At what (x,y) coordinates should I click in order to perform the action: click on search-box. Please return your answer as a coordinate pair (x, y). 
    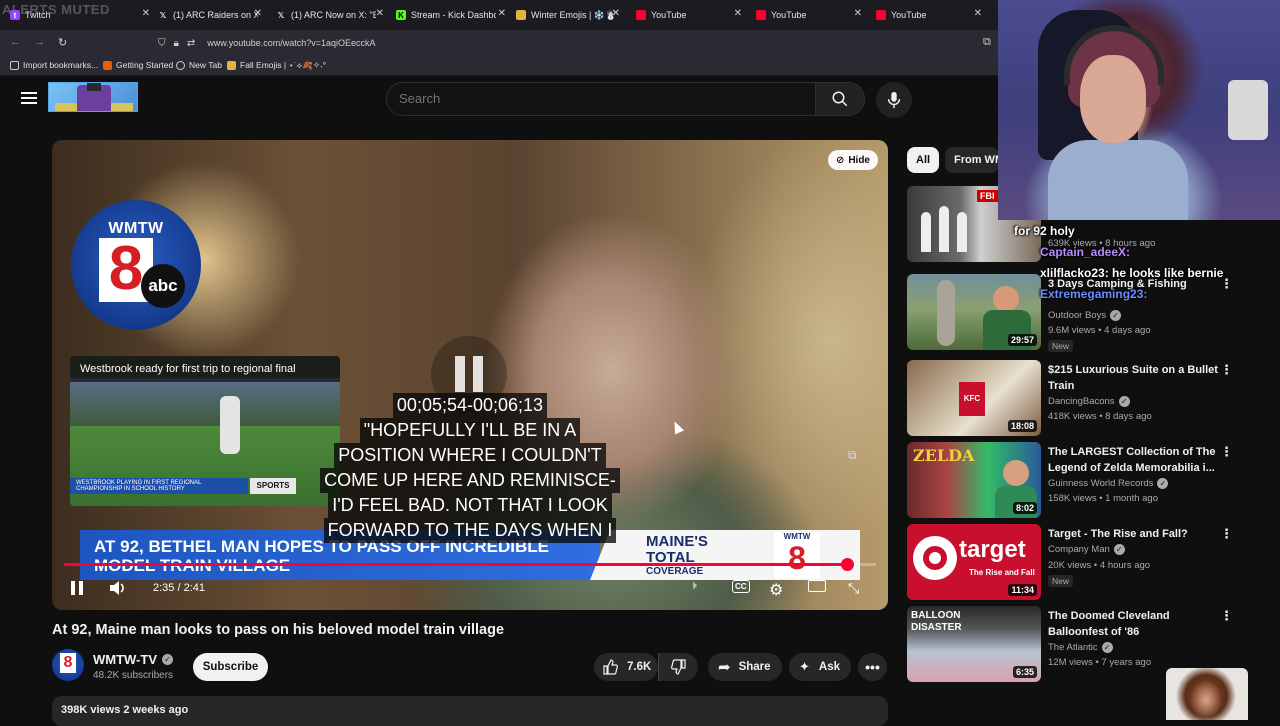
    Looking at the image, I should click on (601, 99).